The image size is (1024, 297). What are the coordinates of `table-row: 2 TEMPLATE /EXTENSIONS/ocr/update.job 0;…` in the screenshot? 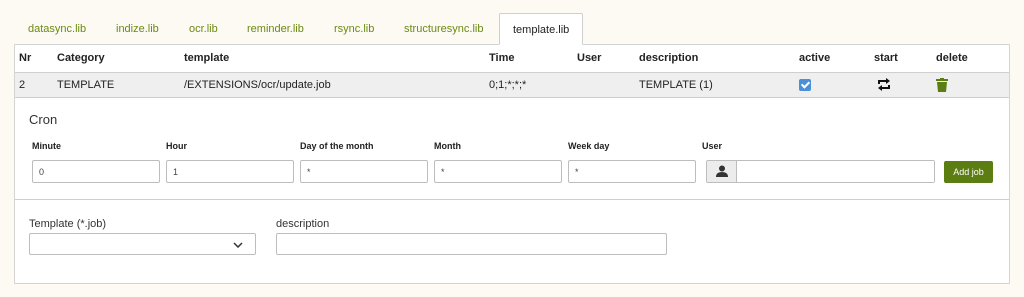 It's located at (512, 85).